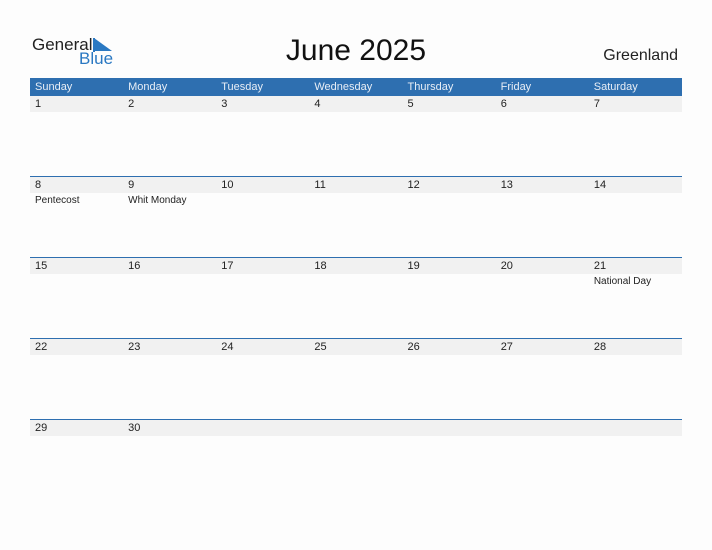 The image size is (712, 550). What do you see at coordinates (134, 428) in the screenshot?
I see `day-number: 30` at bounding box center [134, 428].